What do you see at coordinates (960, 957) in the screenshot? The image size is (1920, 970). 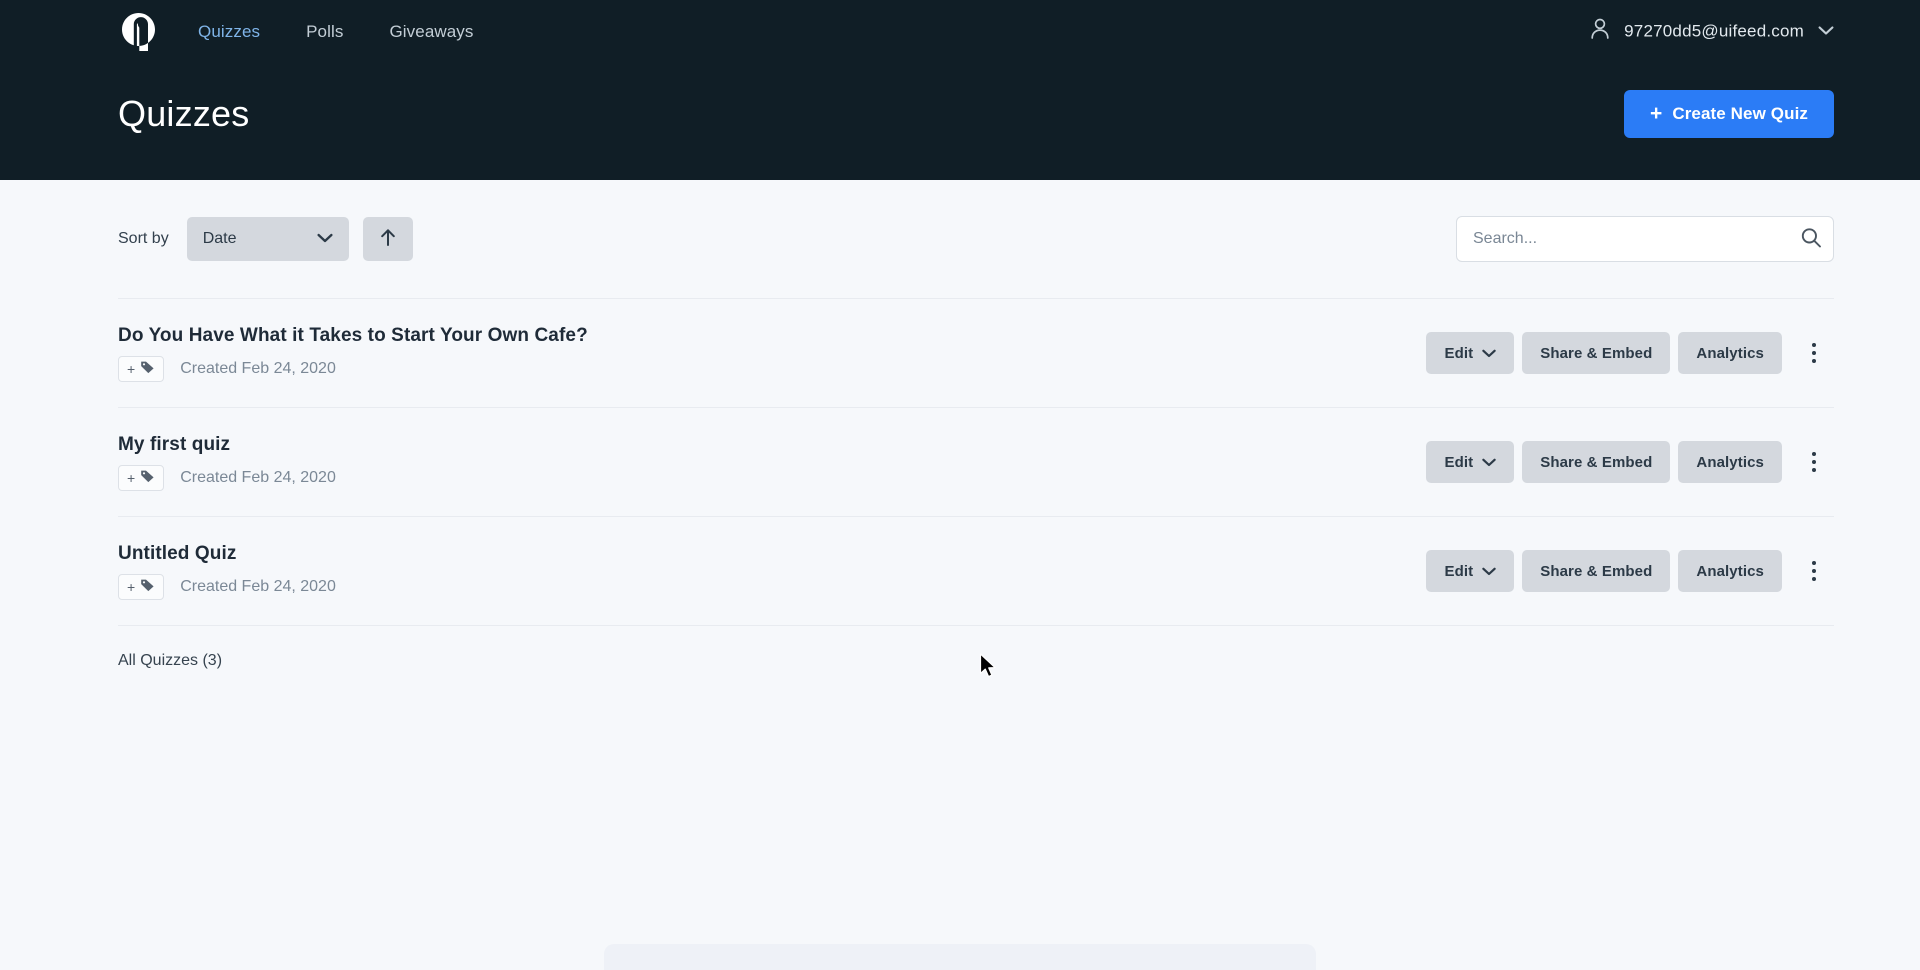 I see `bottom-panel-peek` at bounding box center [960, 957].